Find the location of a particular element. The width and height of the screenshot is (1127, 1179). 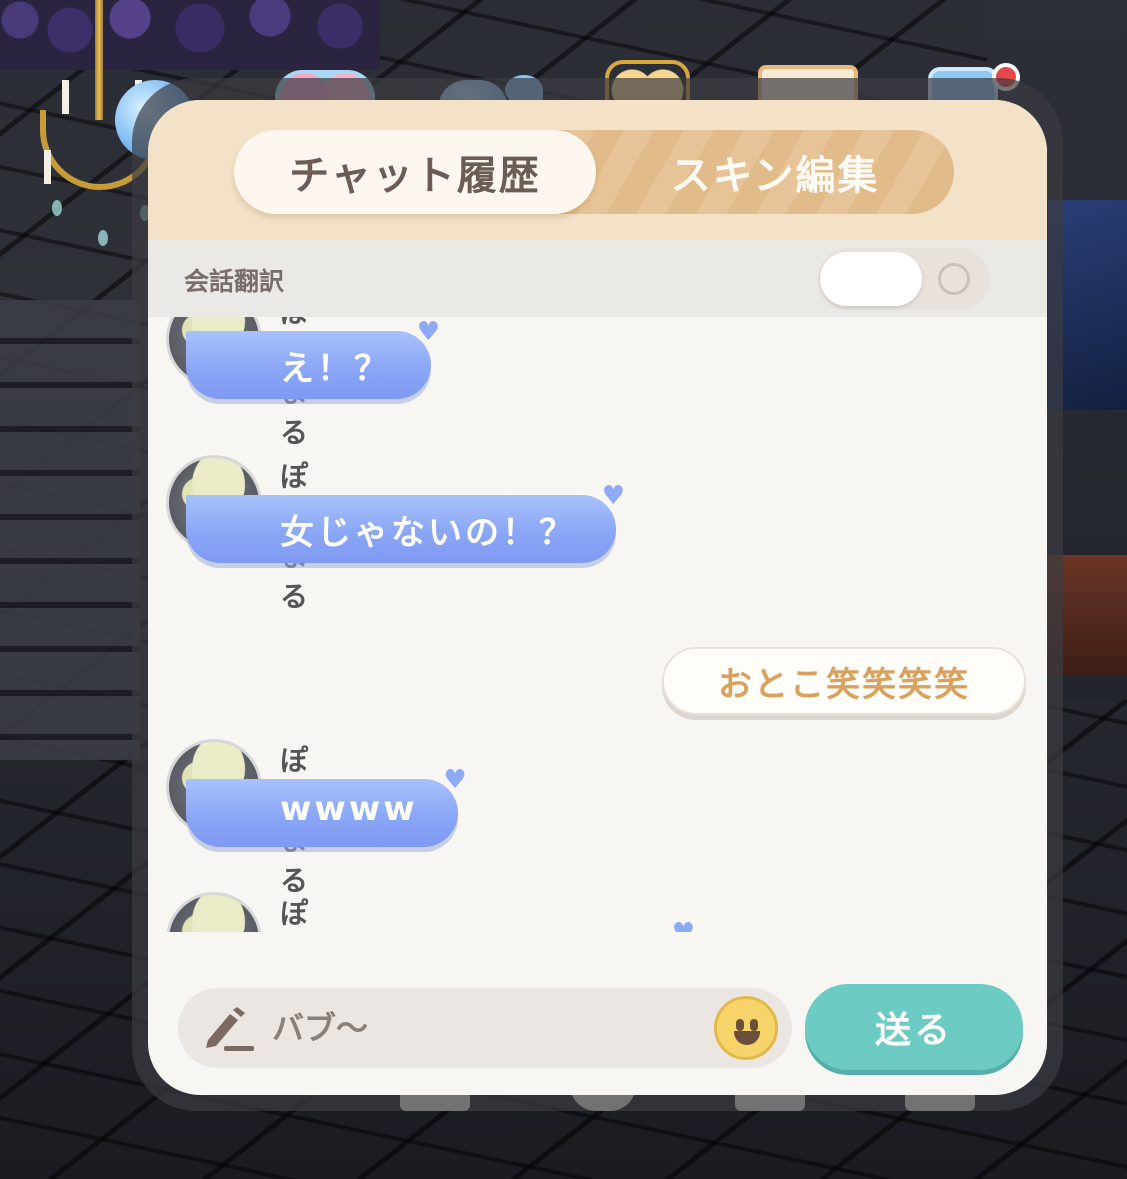

panel-header: チャット履歴 スキン編集 is located at coordinates (597, 170).